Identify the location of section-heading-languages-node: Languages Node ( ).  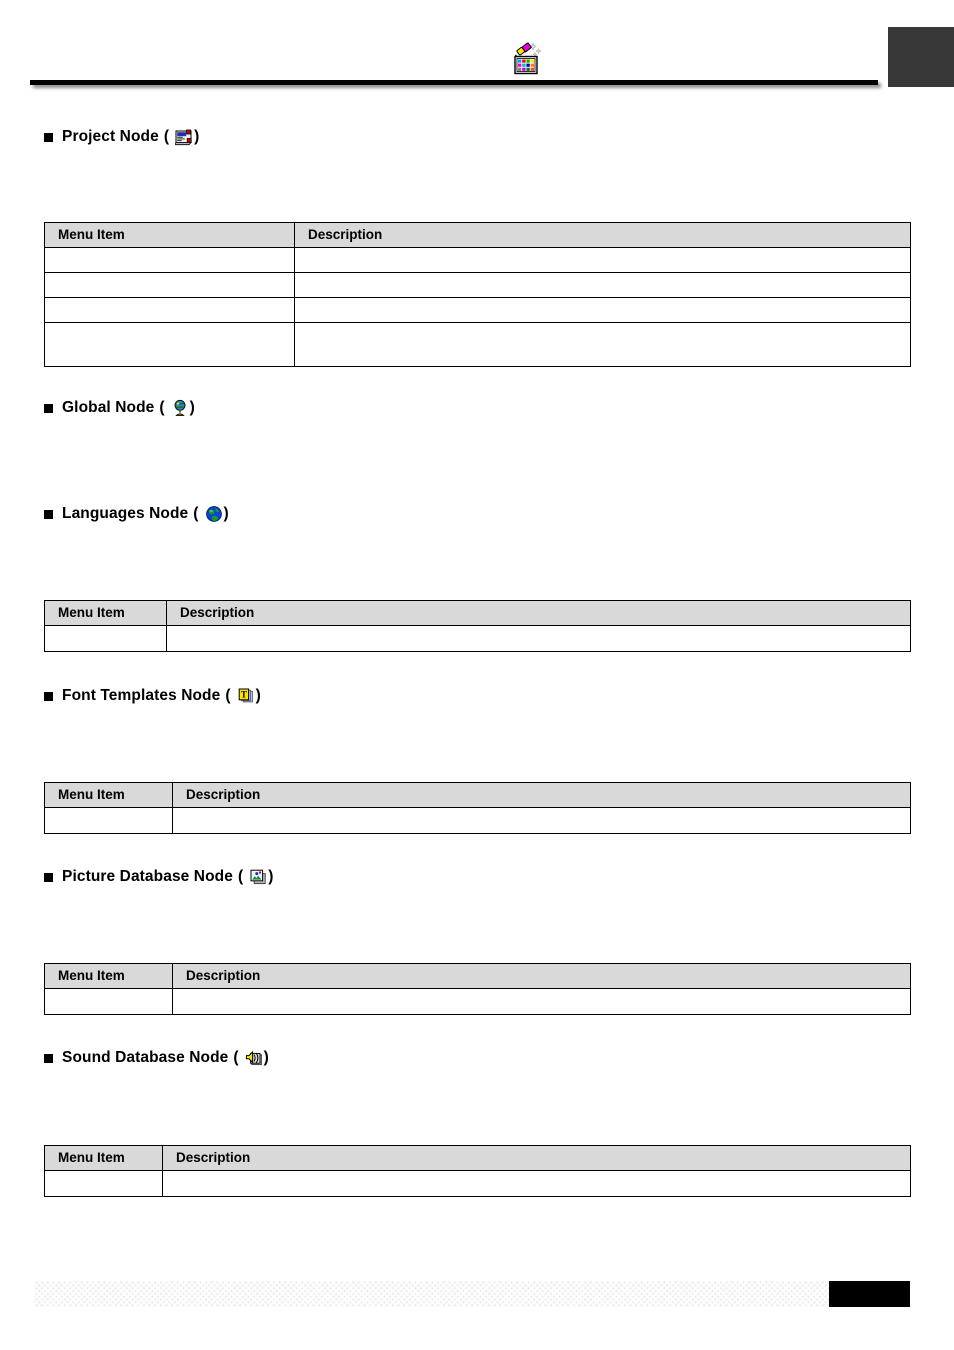
(136, 514).